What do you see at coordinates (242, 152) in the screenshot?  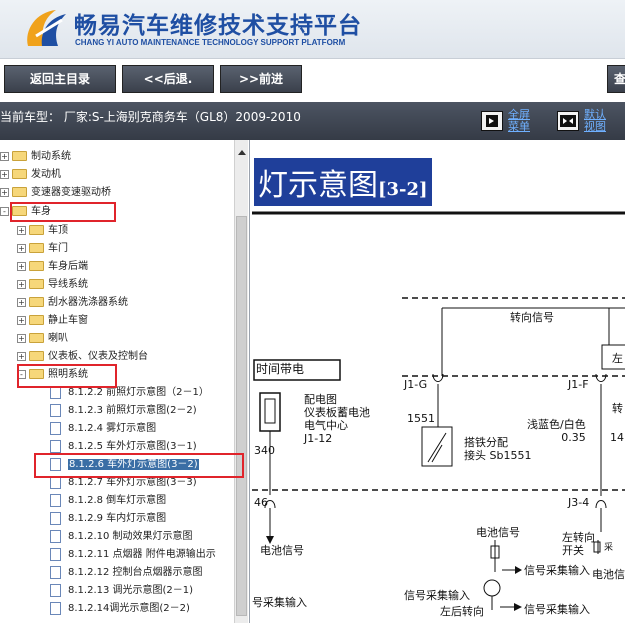 I see `scroll-up-arrow-icon` at bounding box center [242, 152].